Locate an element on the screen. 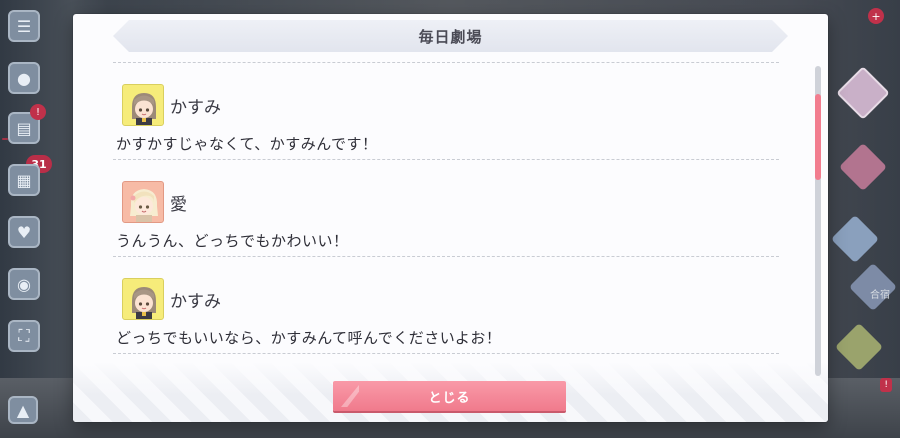  chat-bubble-icon: ● is located at coordinates (24, 78).